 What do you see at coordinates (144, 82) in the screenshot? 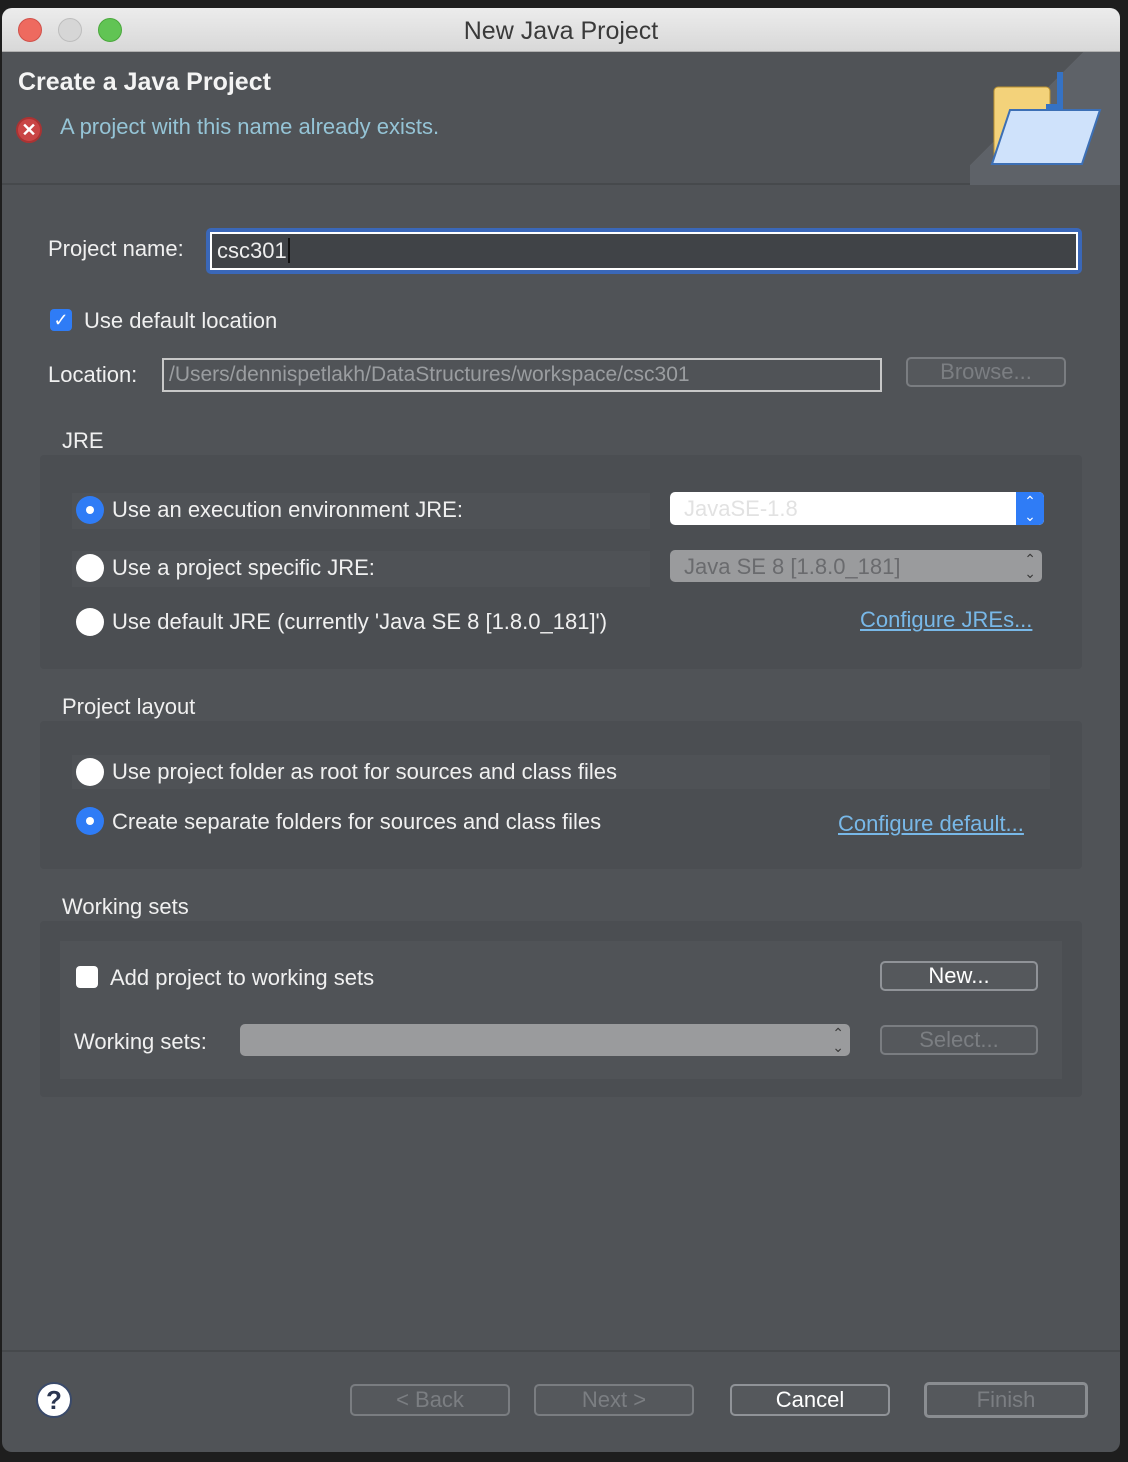
I see `page-title: Create a Java Project` at bounding box center [144, 82].